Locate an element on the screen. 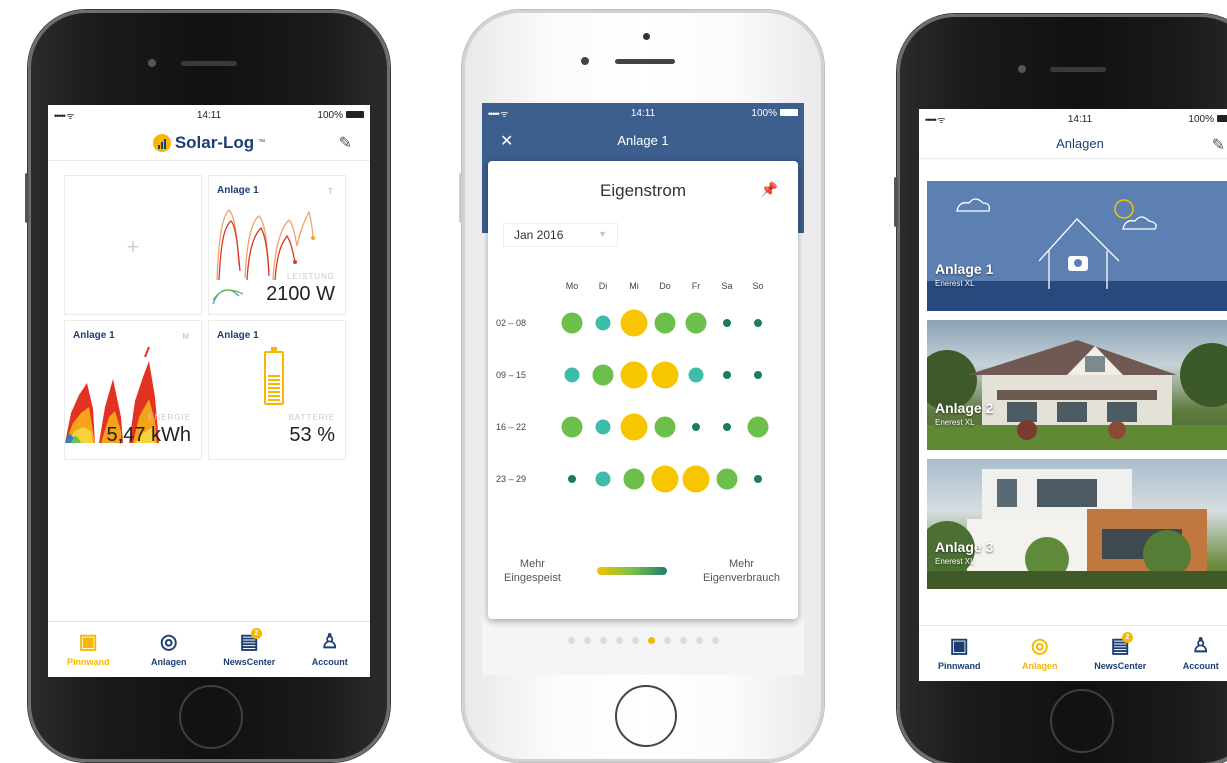 This screenshot has width=1227, height=763. plant-card-3: Anlage 3 Enerest XL is located at coordinates (1077, 524).